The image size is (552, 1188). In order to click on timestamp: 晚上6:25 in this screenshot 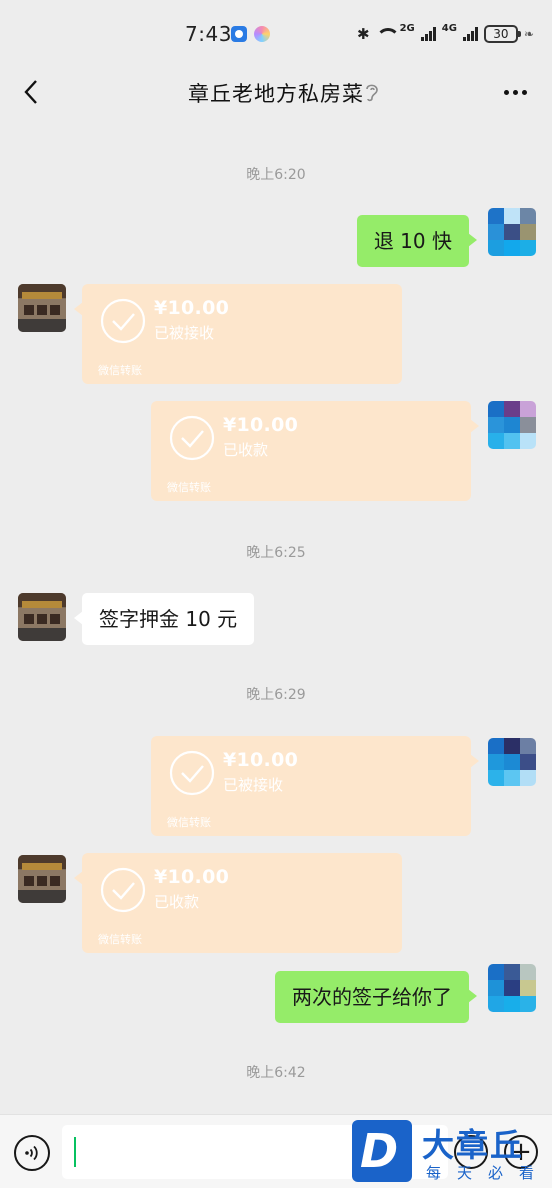, I will do `click(276, 553)`.